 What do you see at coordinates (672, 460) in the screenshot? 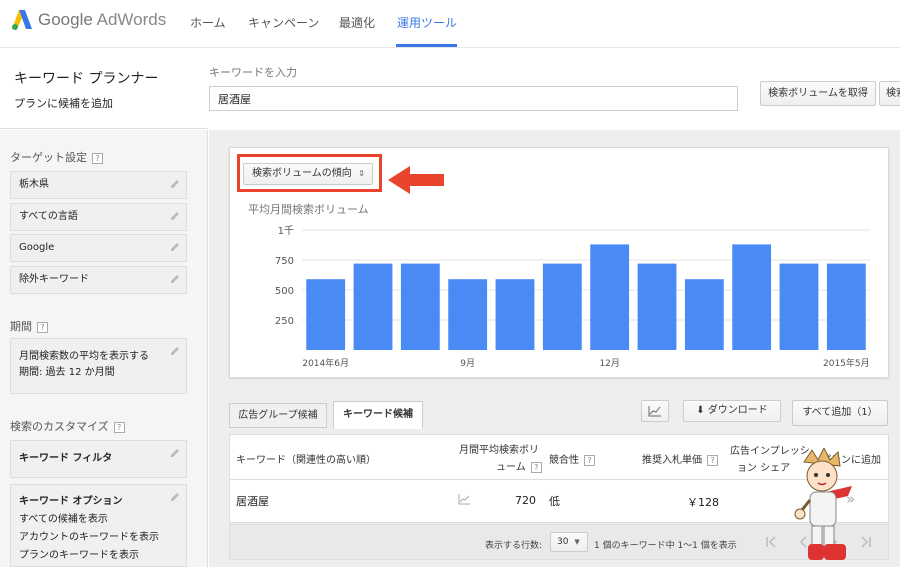
I see `col-cpc-label: 推奨入札単価` at bounding box center [672, 460].